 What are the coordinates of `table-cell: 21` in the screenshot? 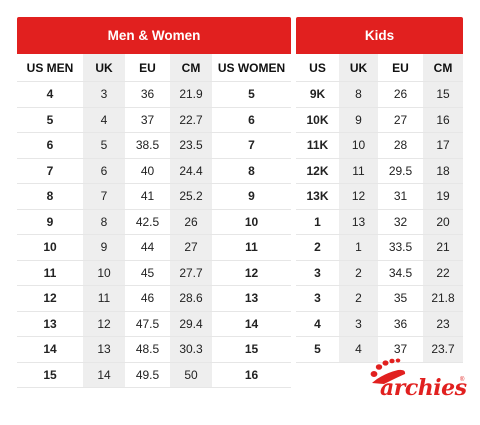 It's located at (443, 247).